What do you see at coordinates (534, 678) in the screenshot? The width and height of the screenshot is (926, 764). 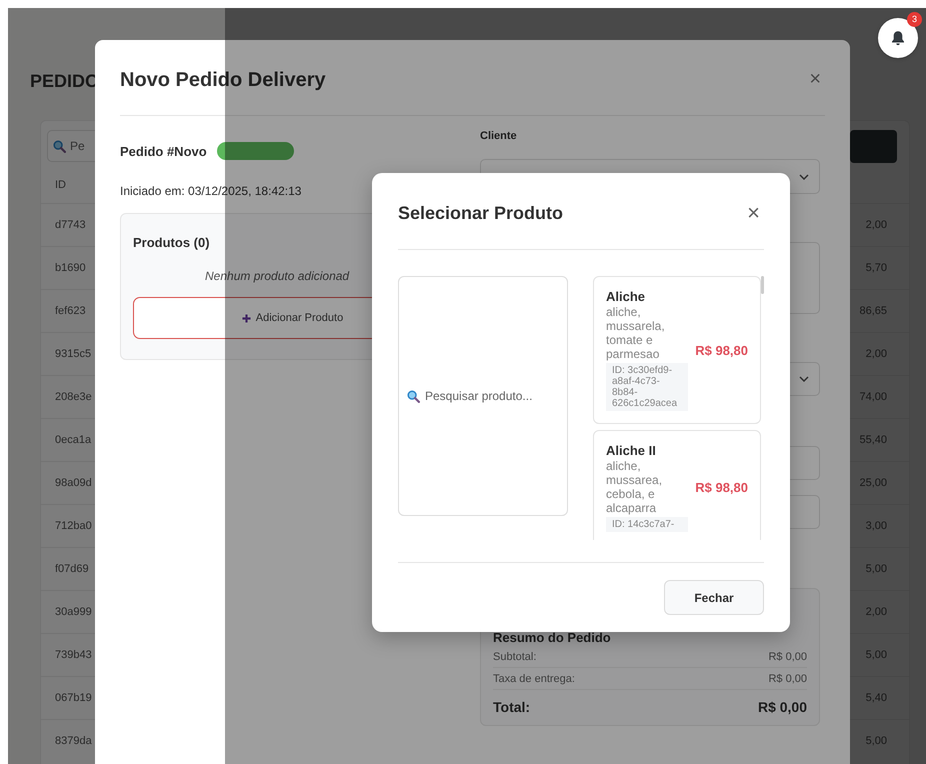 I see `summary-label: Taxa de entrega:` at bounding box center [534, 678].